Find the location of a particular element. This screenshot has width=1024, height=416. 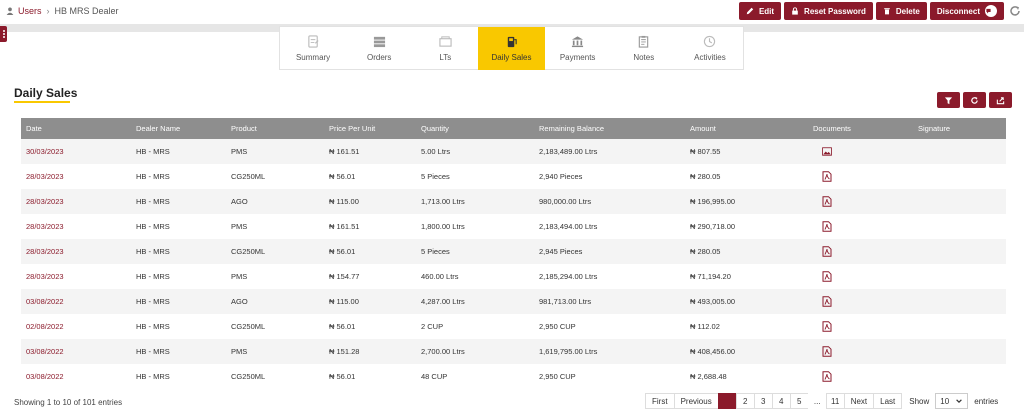

tab-notes: Notes is located at coordinates (644, 48).